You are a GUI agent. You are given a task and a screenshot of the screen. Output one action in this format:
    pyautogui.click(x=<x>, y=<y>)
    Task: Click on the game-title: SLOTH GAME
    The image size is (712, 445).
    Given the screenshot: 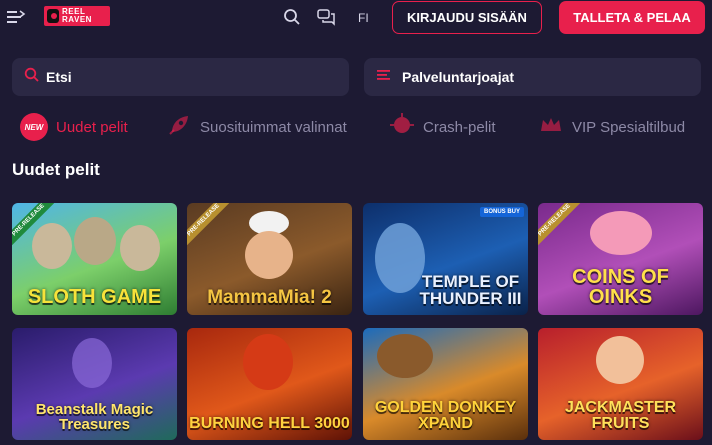 What is the action you would take?
    pyautogui.click(x=94, y=297)
    